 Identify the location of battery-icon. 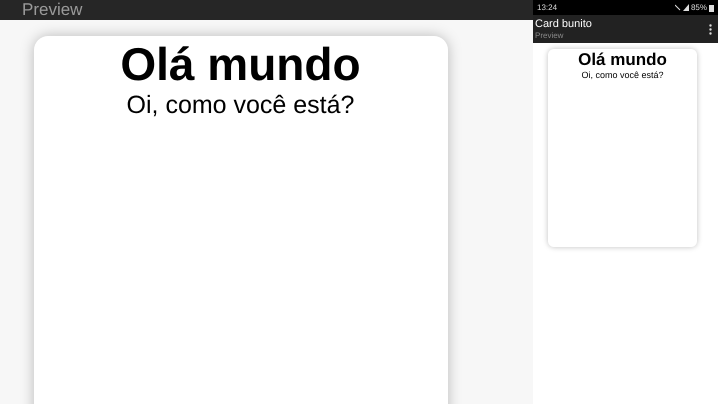
(711, 8).